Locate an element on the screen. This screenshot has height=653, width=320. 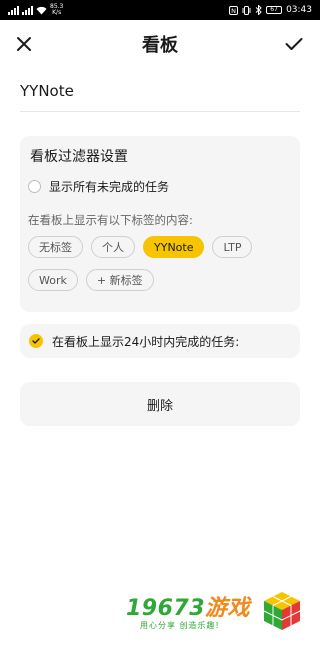
completed-24h-label: 在看板上显示24小时内完成的任务: is located at coordinates (146, 341).